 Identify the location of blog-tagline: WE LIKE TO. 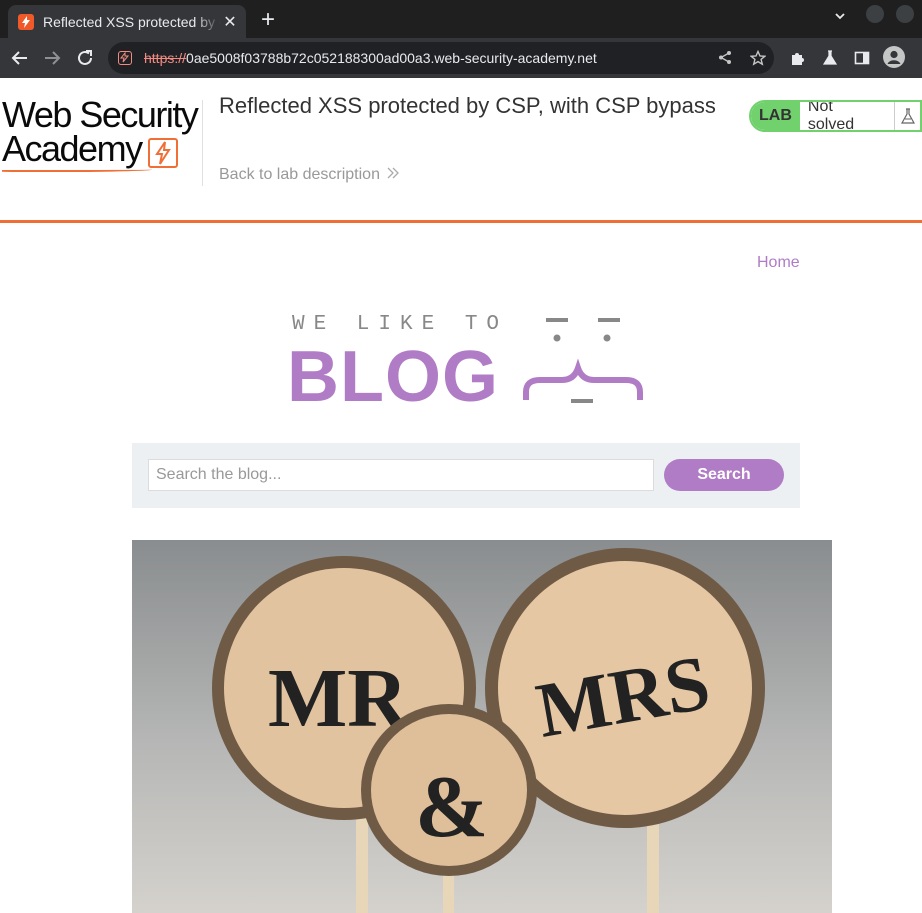
(400, 324).